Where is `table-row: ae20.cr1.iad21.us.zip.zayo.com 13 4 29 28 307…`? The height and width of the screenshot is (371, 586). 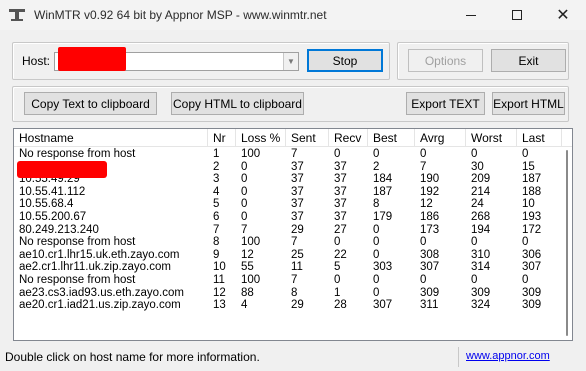 table-row: ae20.cr1.iad21.us.zip.zayo.com 13 4 29 28 307… is located at coordinates (288, 305).